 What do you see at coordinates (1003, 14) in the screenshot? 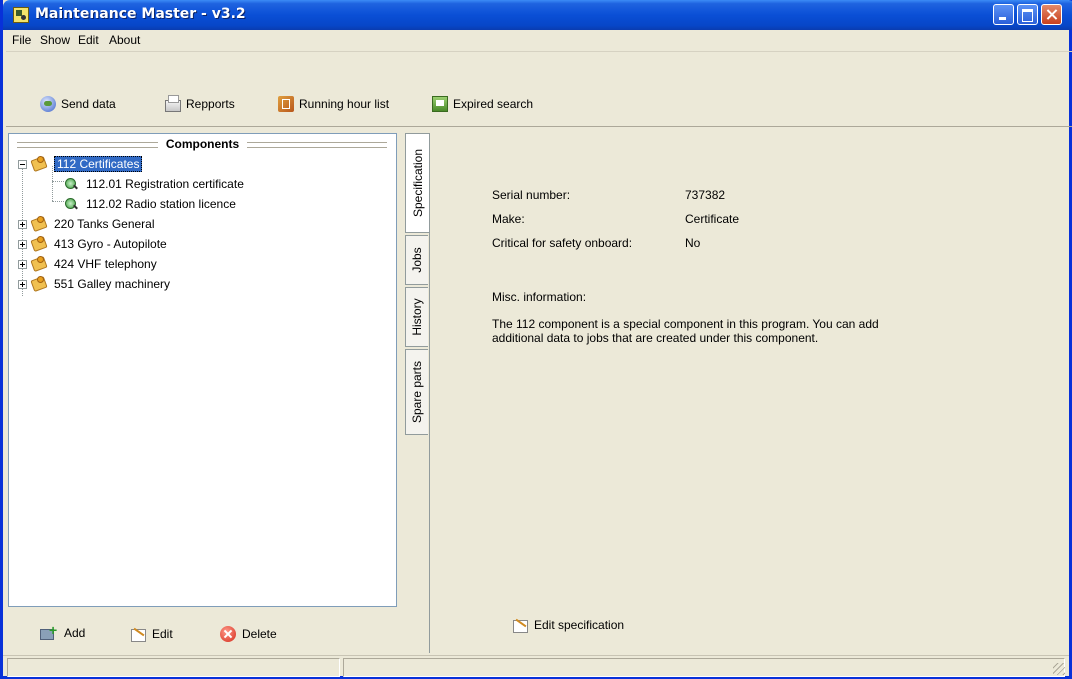
I see `minimize-button` at bounding box center [1003, 14].